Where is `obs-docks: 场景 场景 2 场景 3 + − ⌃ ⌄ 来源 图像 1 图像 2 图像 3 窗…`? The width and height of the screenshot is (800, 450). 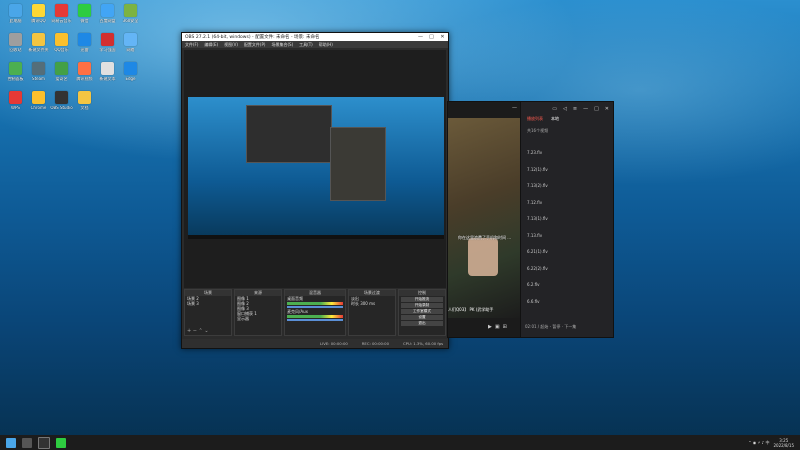
obs-docks: 场景 场景 2 场景 3 + − ⌃ ⌄ 来源 图像 1 图像 2 图像 3 窗… is located at coordinates (315, 312).